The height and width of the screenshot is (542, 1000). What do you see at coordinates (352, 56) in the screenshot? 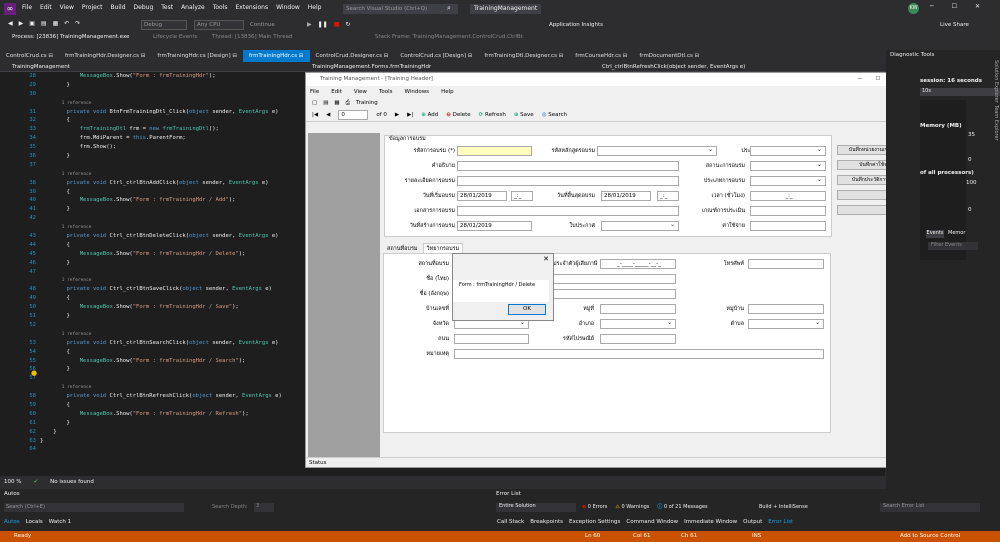
I see `document-tab: ControlCrud.Designer.cs ⊟` at bounding box center [352, 56].